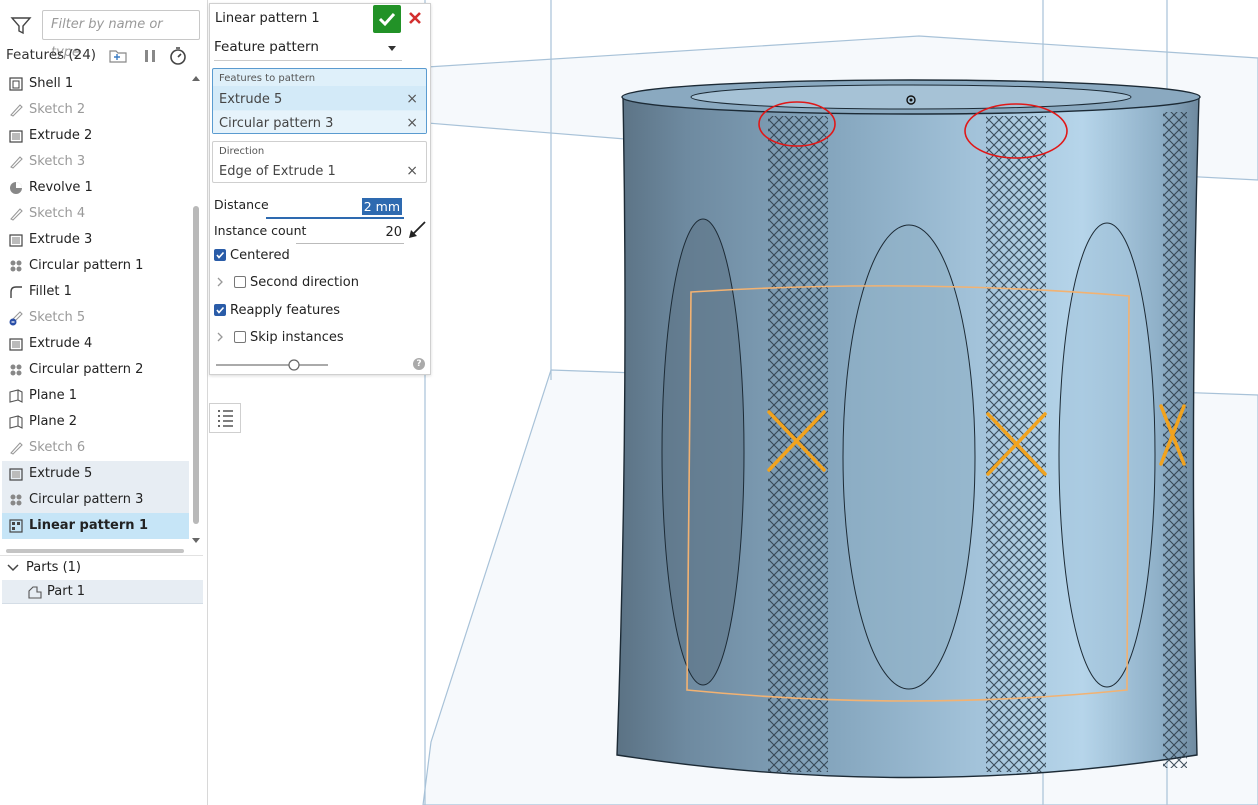  What do you see at coordinates (21, 26) in the screenshot?
I see `filter-icon` at bounding box center [21, 26].